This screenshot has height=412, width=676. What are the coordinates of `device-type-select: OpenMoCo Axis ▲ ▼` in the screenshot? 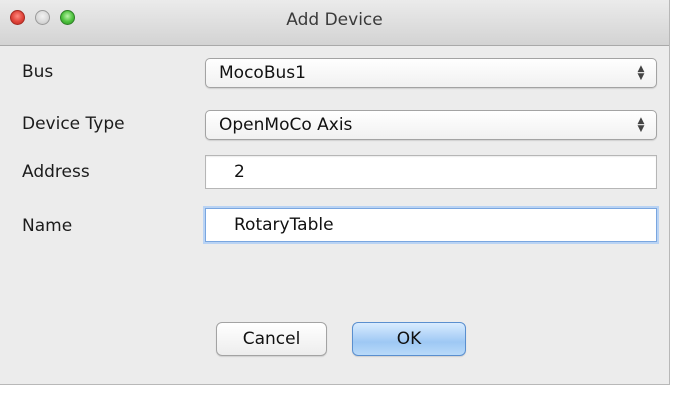 It's located at (431, 125).